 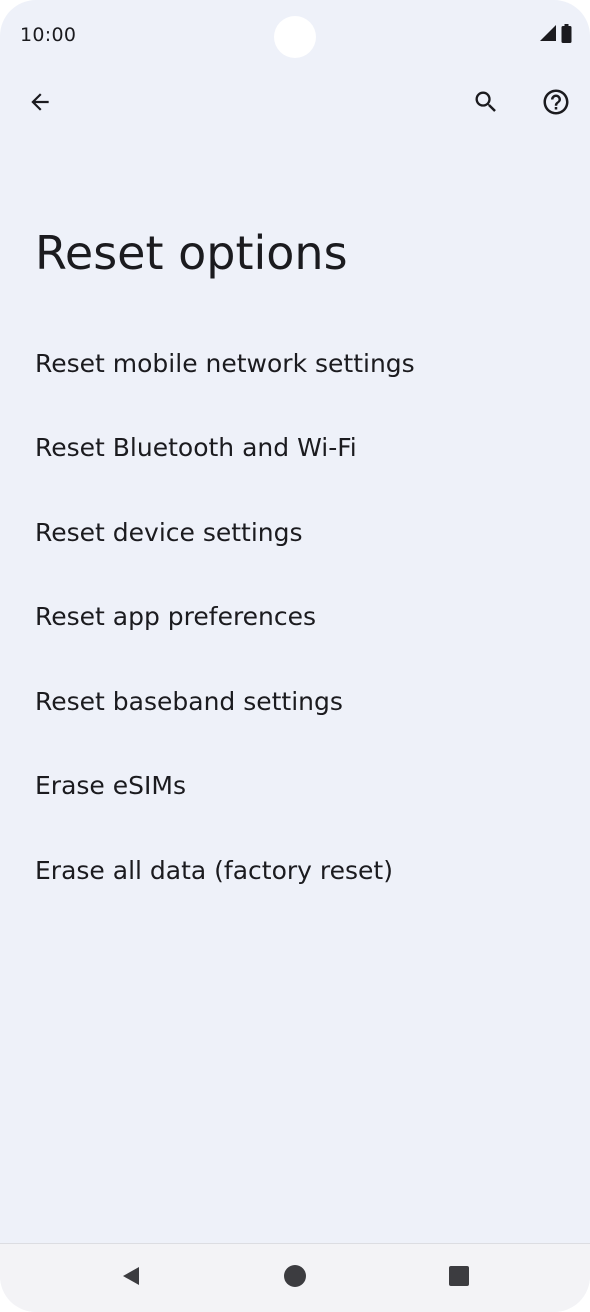 What do you see at coordinates (214, 870) in the screenshot?
I see `option-label: Erase all data (factory reset)` at bounding box center [214, 870].